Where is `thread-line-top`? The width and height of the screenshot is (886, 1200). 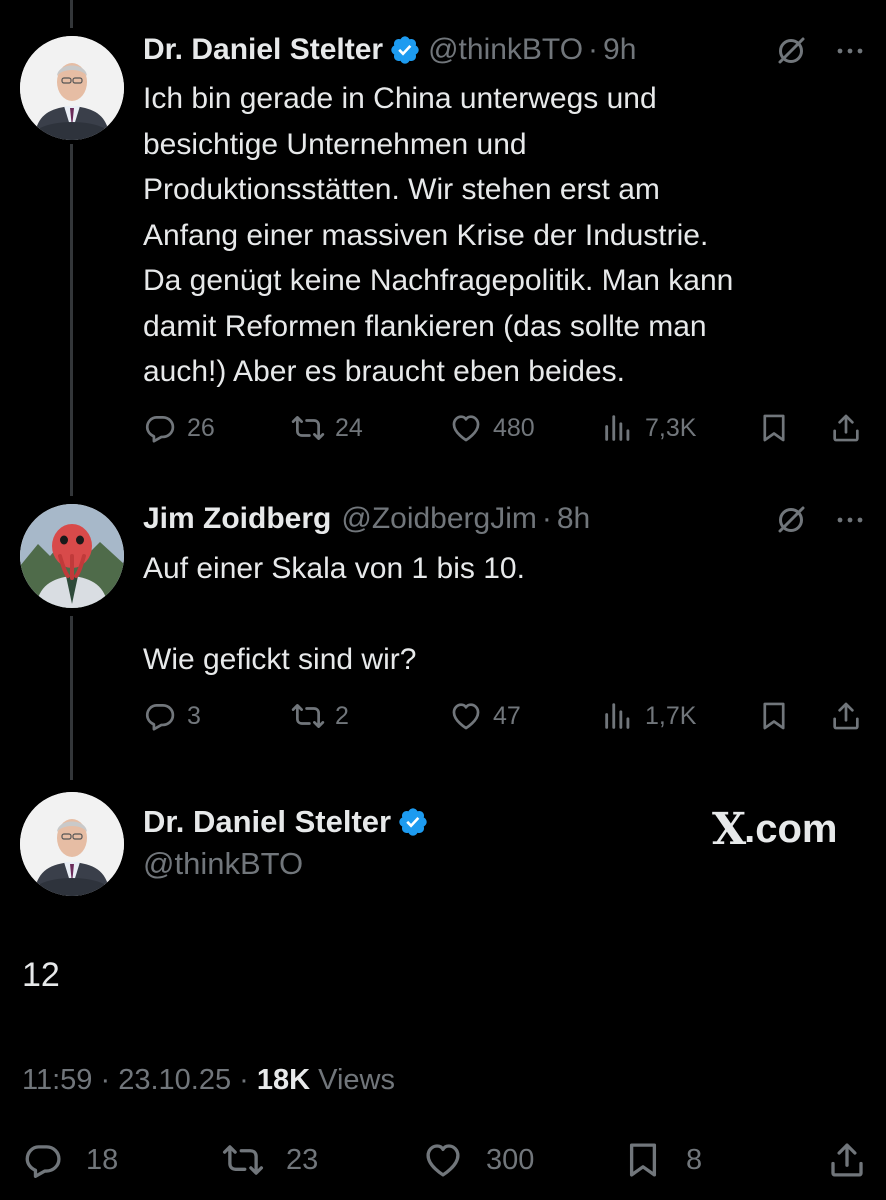 thread-line-top is located at coordinates (71, 14).